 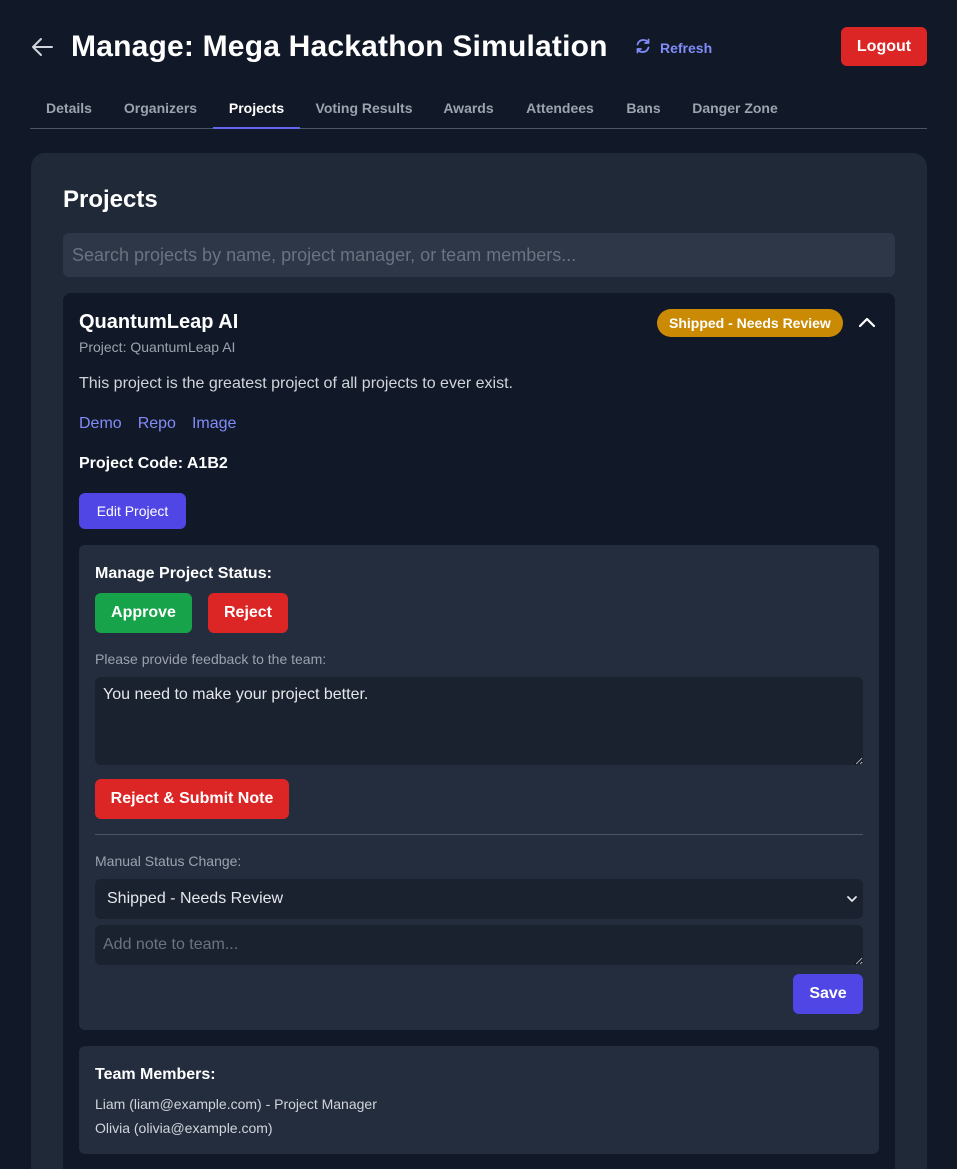 What do you see at coordinates (43, 47) in the screenshot?
I see `back-arrow-icon` at bounding box center [43, 47].